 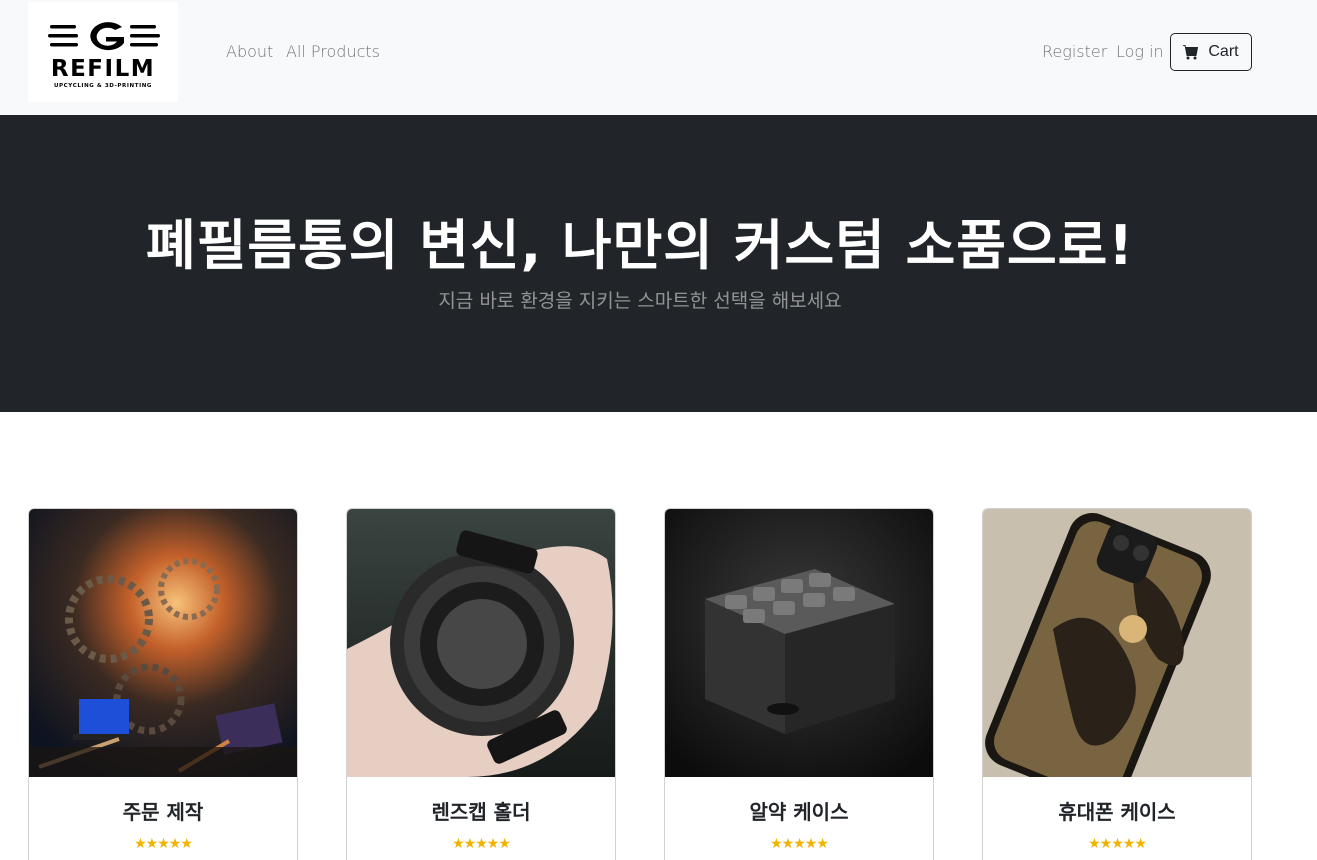 I want to click on hero-subtitle: 지금 바로 환경을 지키는 스마트한 선택을 해보세요, so click(x=640, y=301).